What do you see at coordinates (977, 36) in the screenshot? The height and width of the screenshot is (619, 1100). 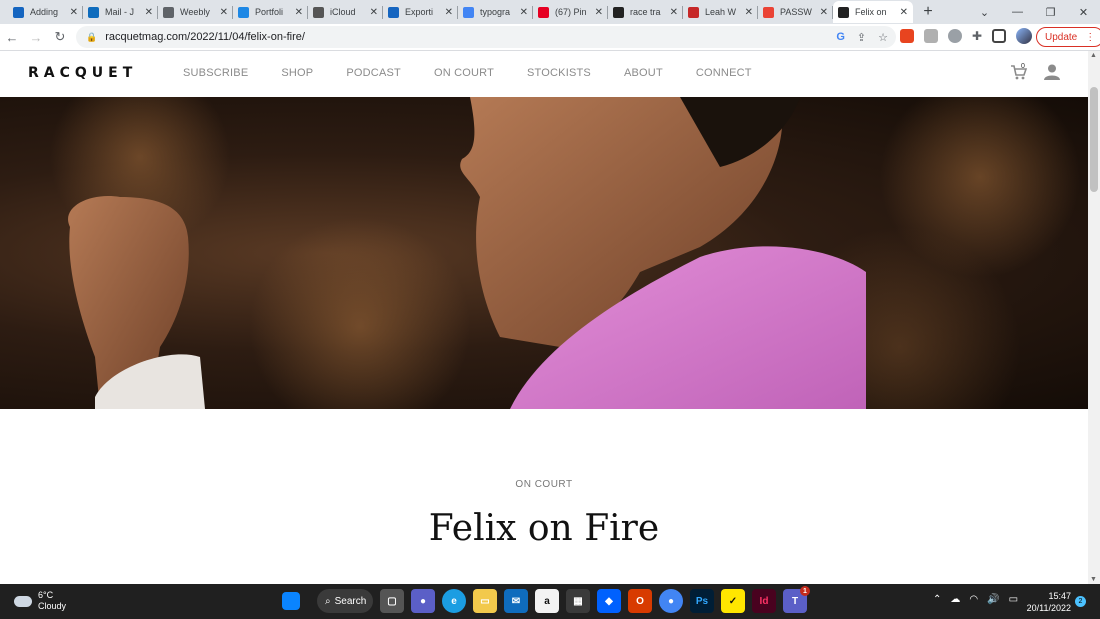 I see `extensions-puzzle-icon: ✚` at bounding box center [977, 36].